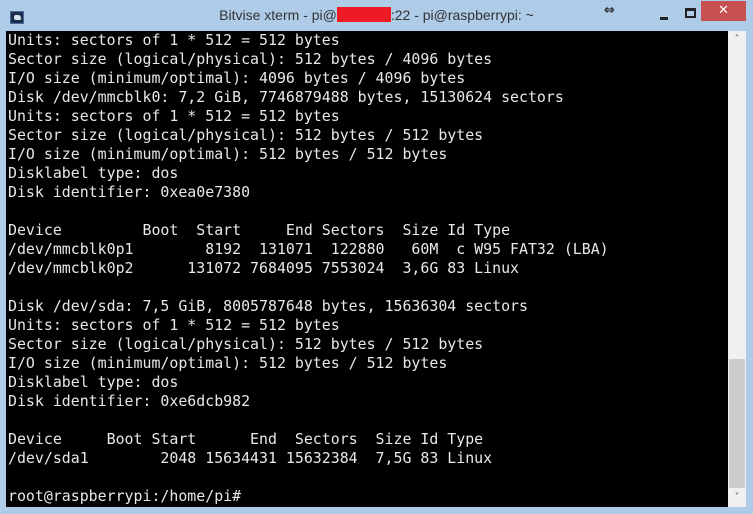 The width and height of the screenshot is (753, 514). What do you see at coordinates (462, 15) in the screenshot?
I see `title-suffix: :22 - pi@raspberrypi: ~` at bounding box center [462, 15].